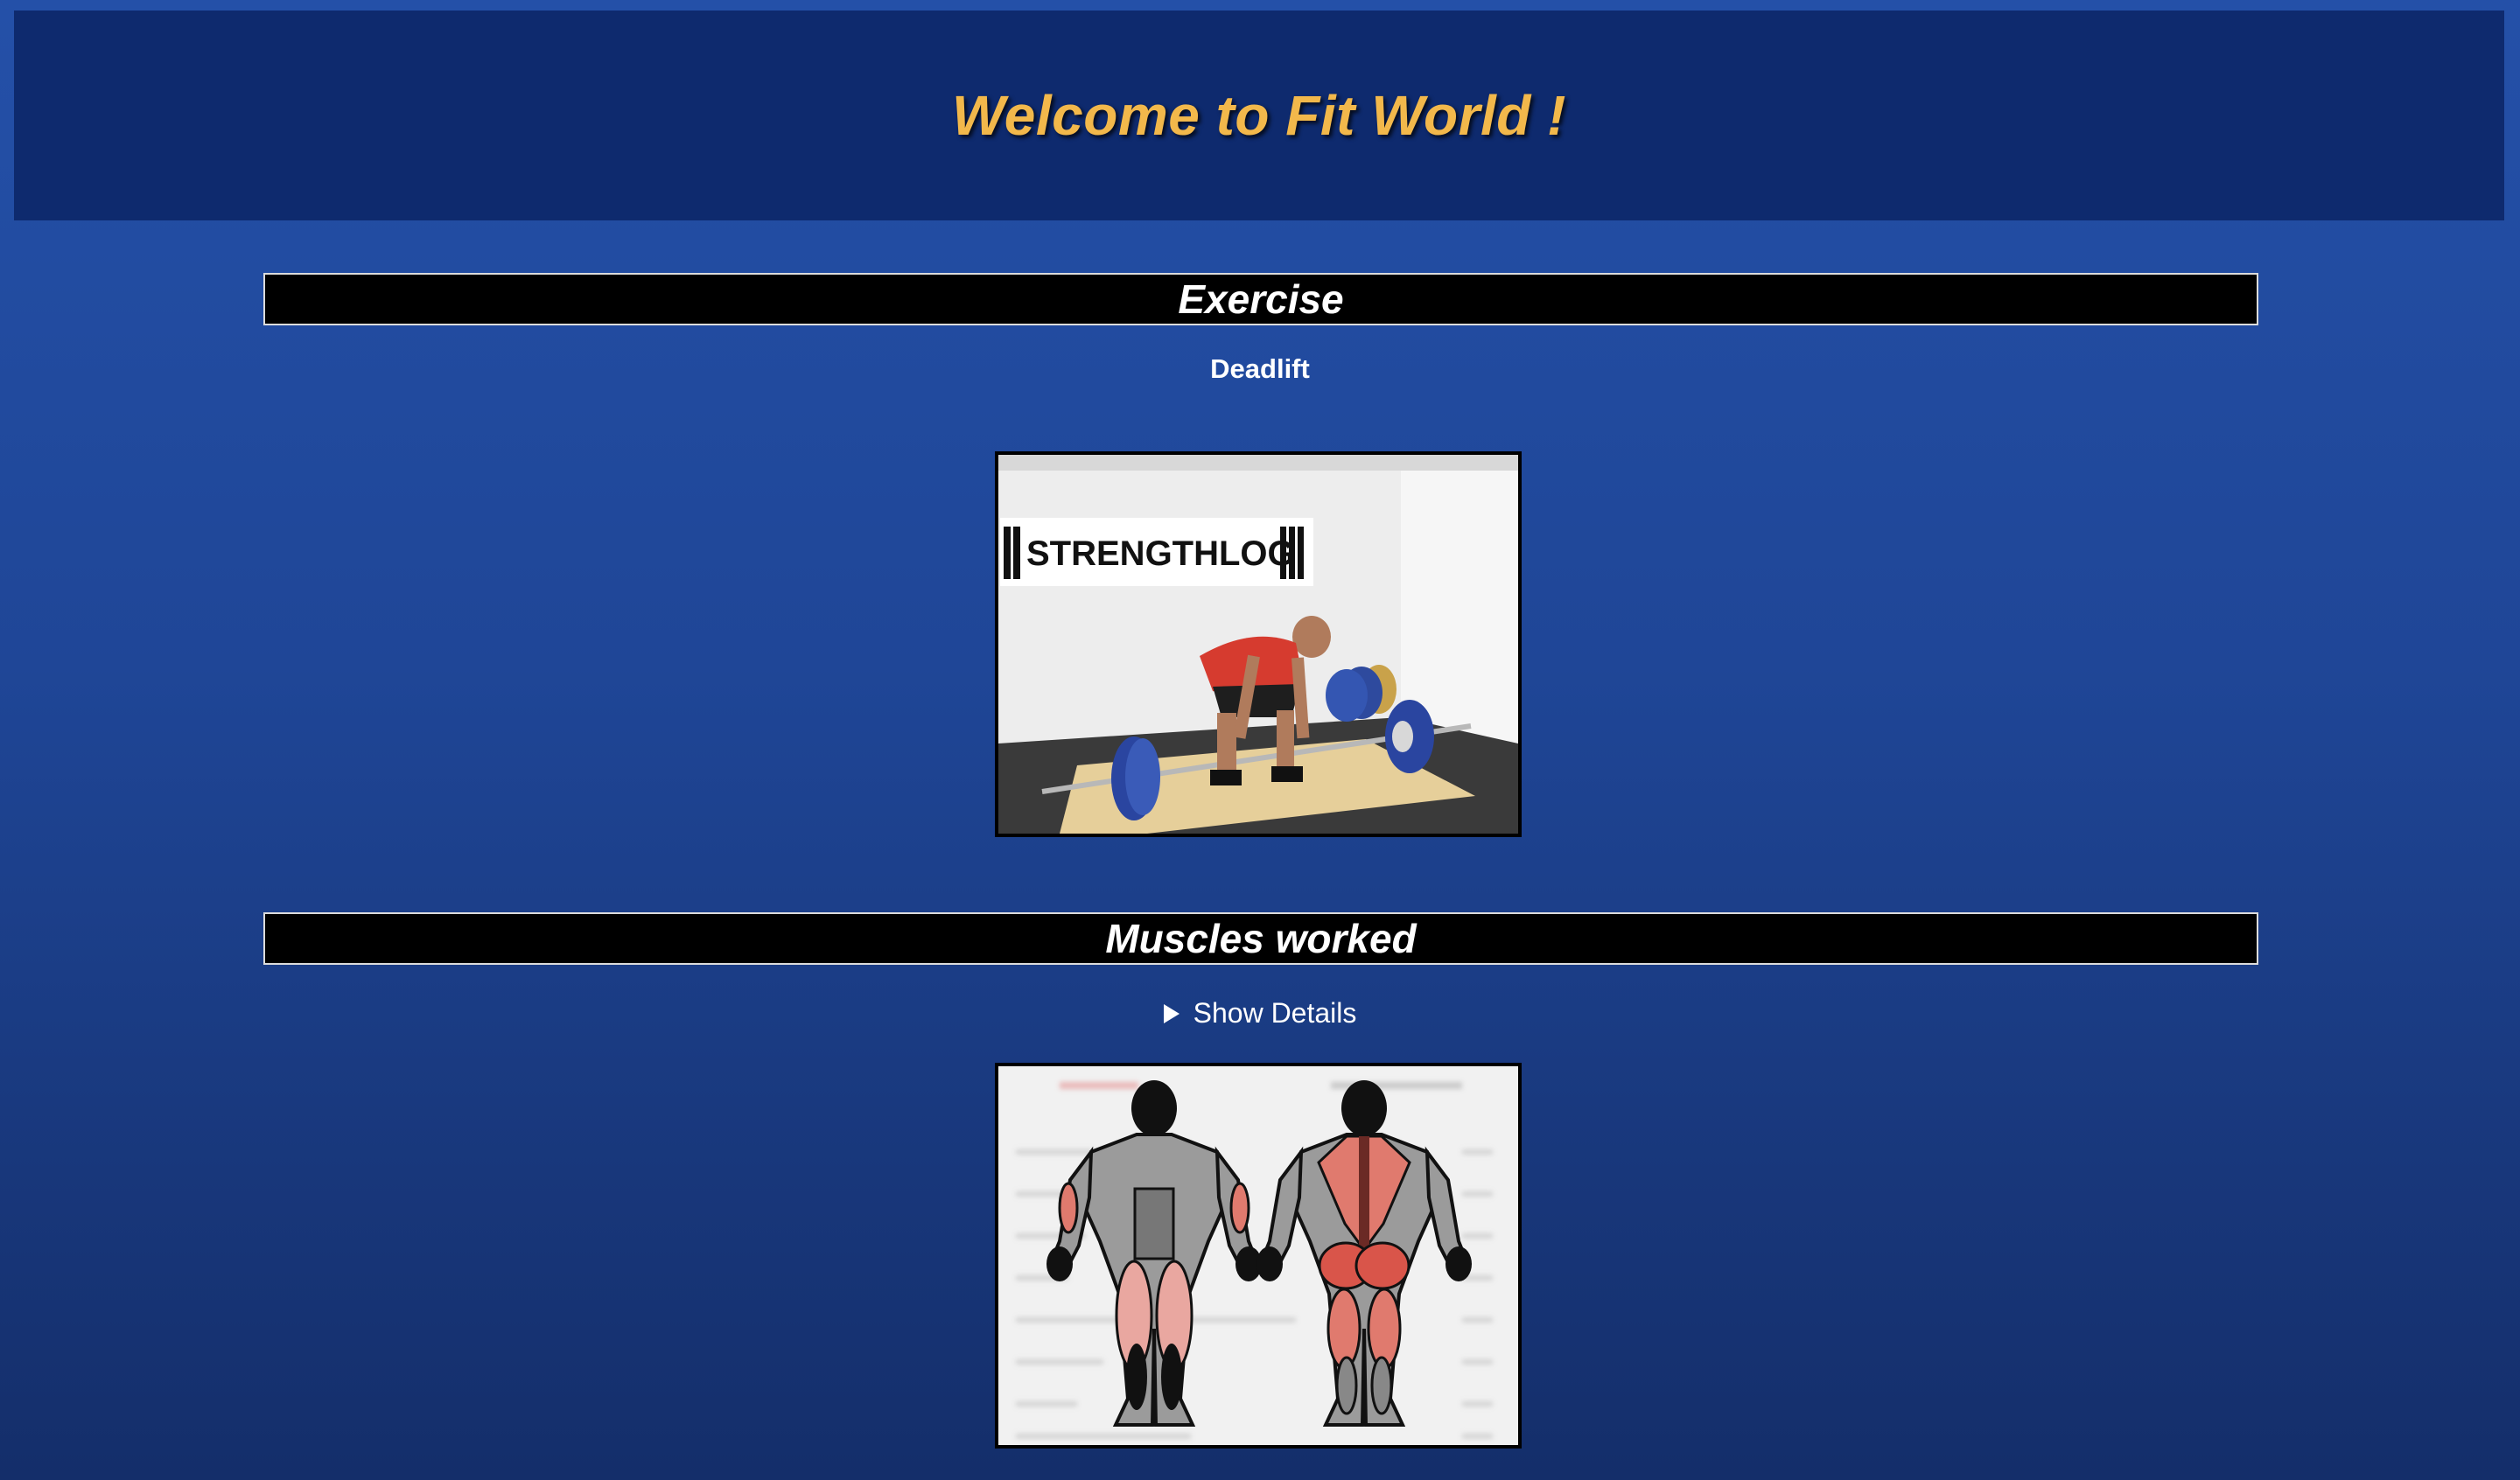  What do you see at coordinates (1258, 644) in the screenshot?
I see `exercise-image: STRENGTHLOG` at bounding box center [1258, 644].